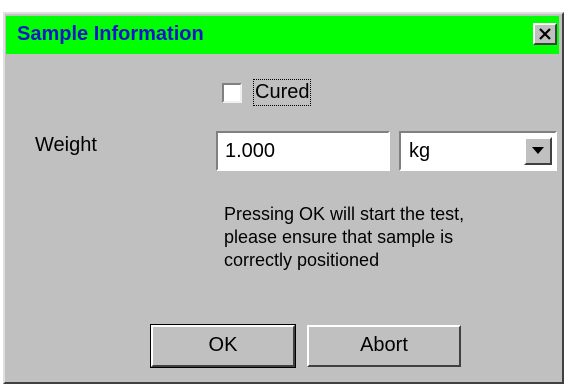 The width and height of the screenshot is (569, 390). Describe the element at coordinates (384, 346) in the screenshot. I see `abort-button: Abort` at that location.